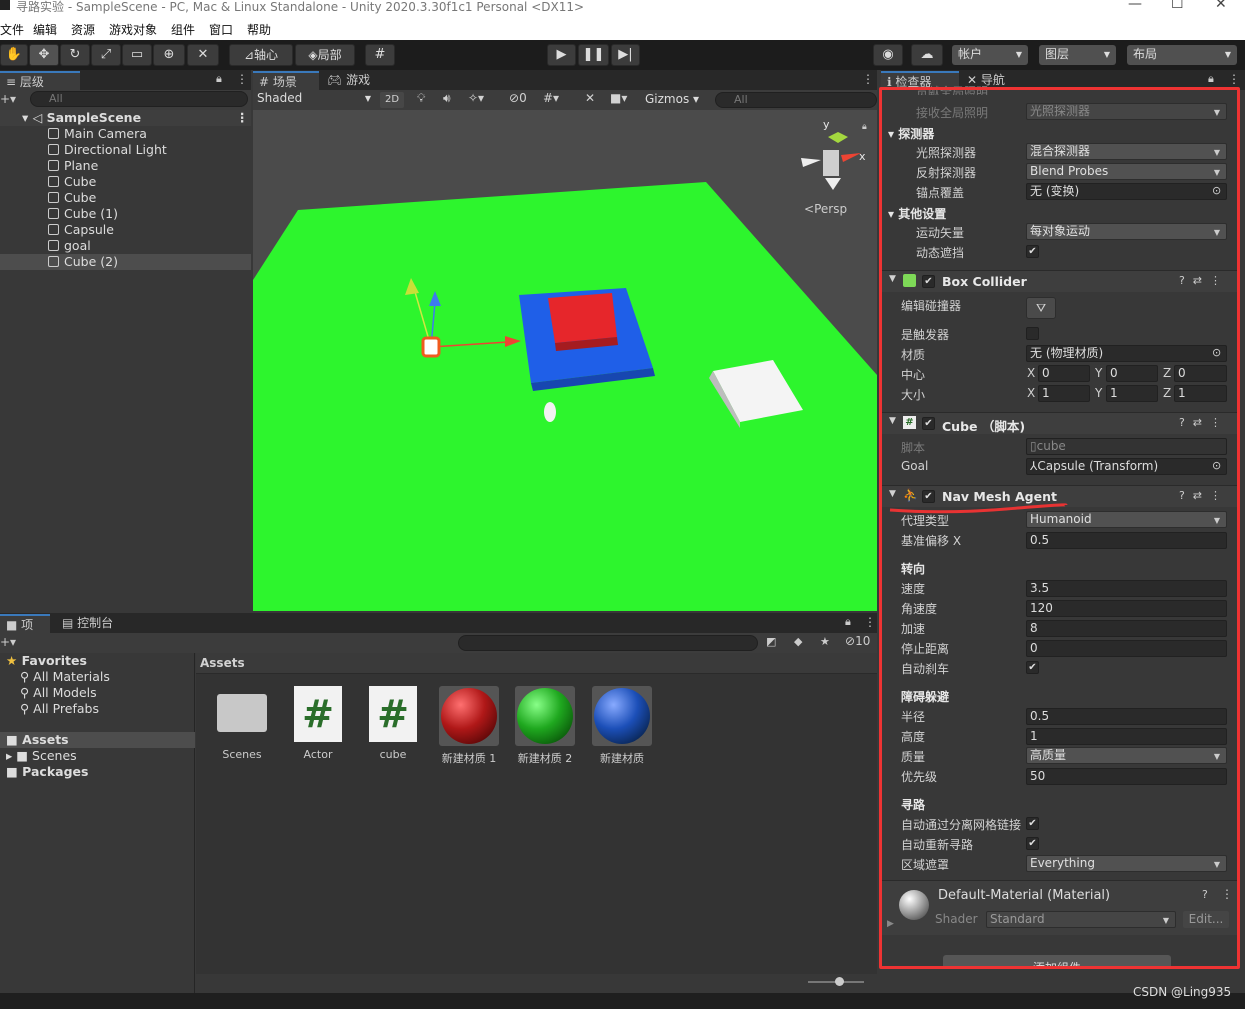  Describe the element at coordinates (380, 55) in the screenshot. I see `grid-snap-icon: #` at that location.